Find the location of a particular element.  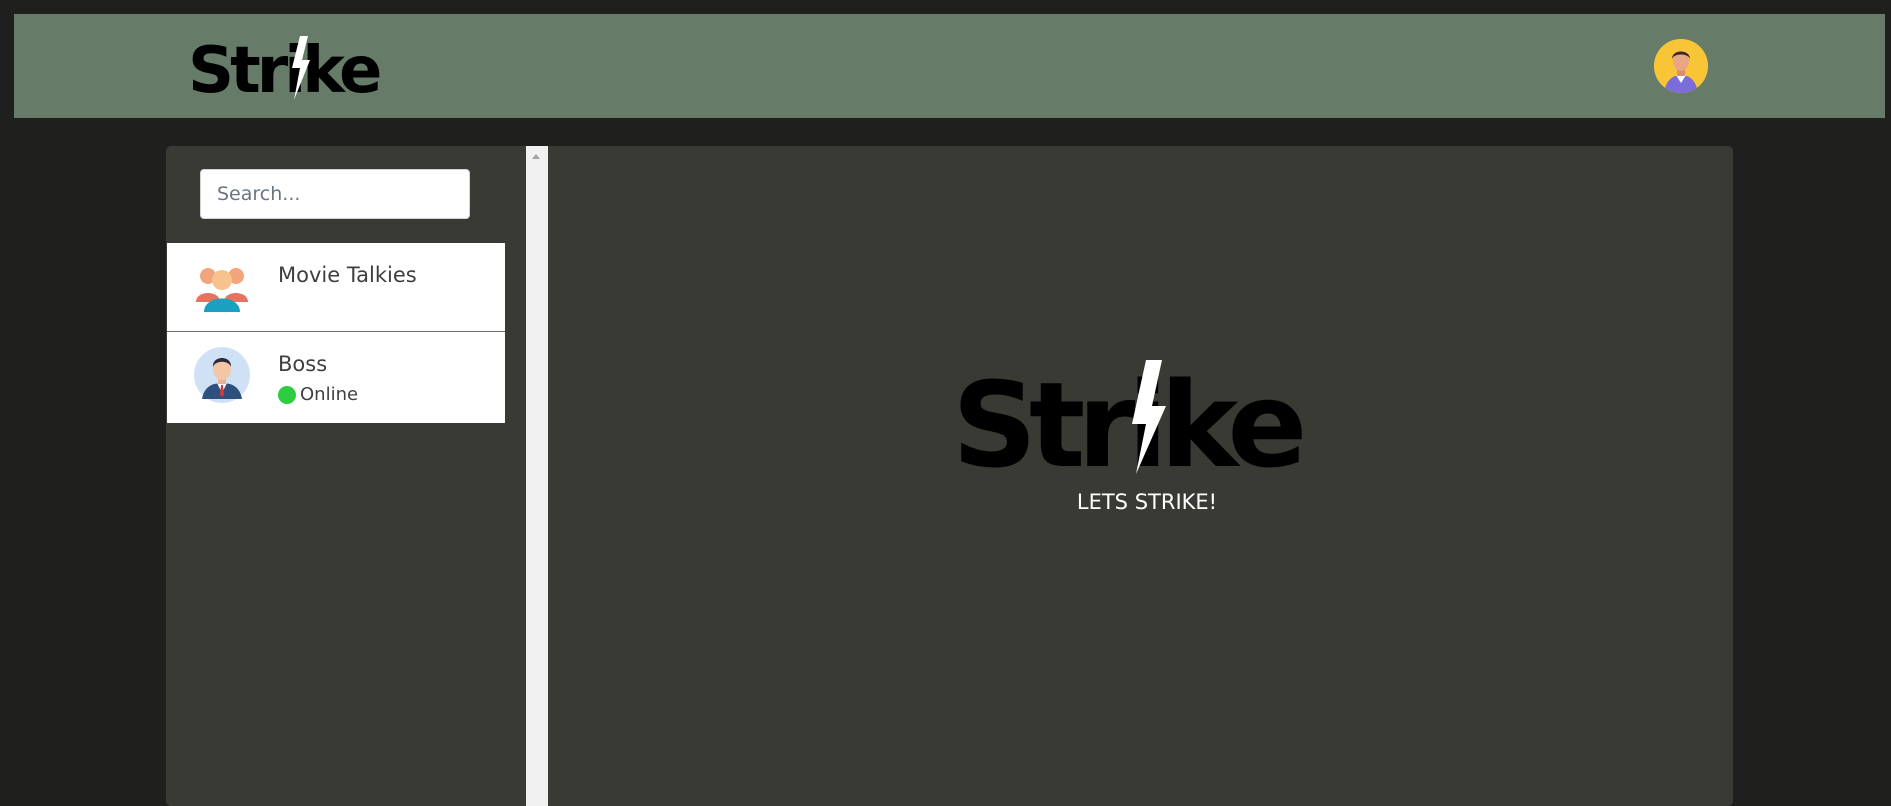

online-dot-icon is located at coordinates (287, 394).